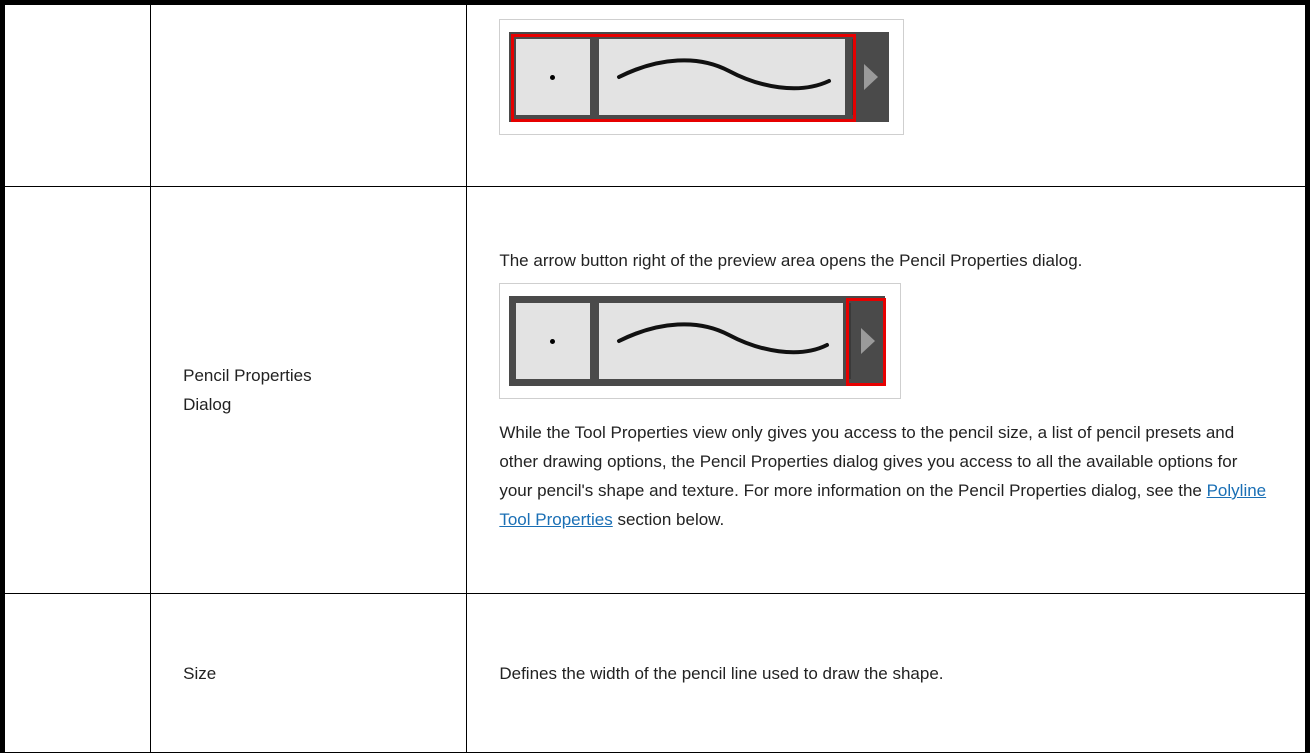 The height and width of the screenshot is (753, 1310). I want to click on brush-preview-image-preview-highlight, so click(702, 77).